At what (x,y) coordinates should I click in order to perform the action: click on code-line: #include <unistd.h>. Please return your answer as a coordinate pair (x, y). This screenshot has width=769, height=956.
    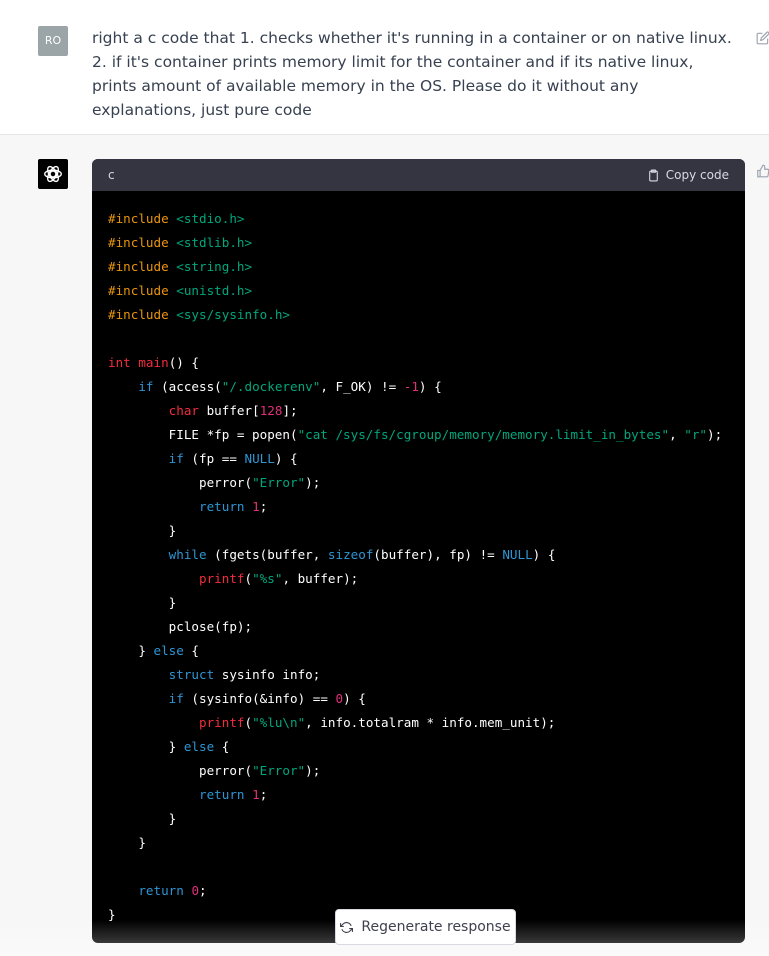
    Looking at the image, I should click on (426, 291).